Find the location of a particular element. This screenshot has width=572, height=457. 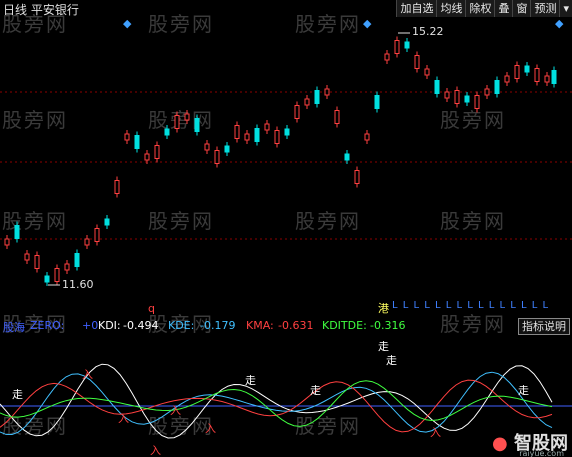

ex-rights-button: 除权 is located at coordinates (480, 8).